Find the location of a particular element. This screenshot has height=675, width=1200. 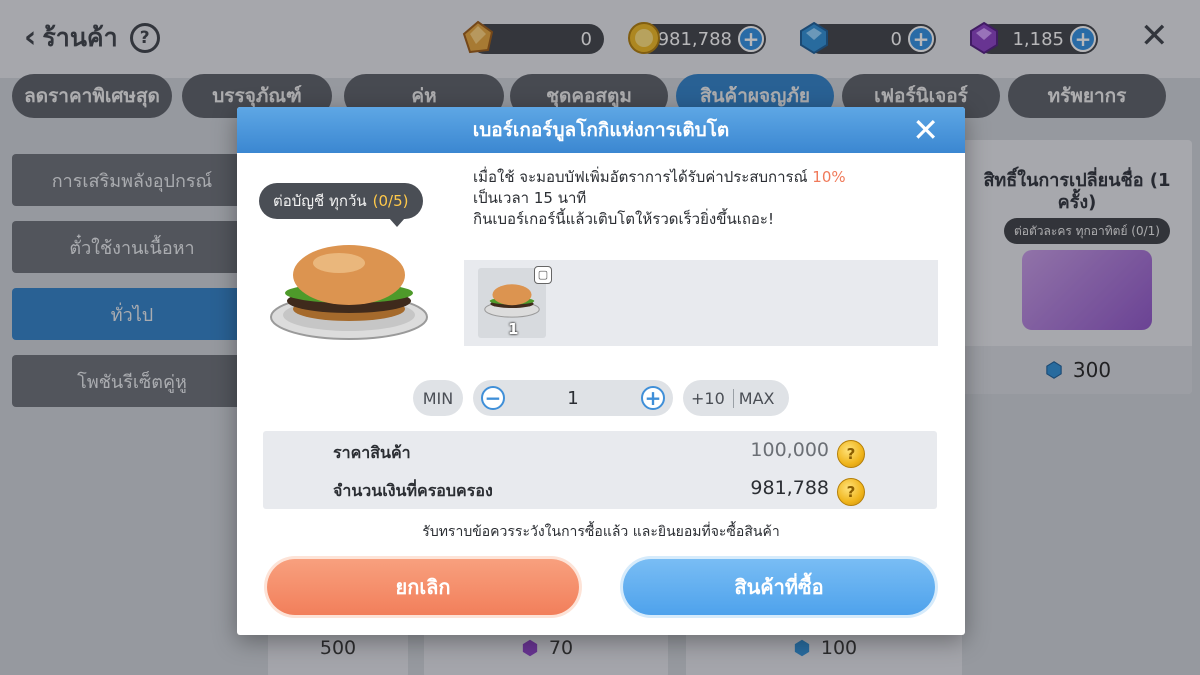

item-slot: ▢ 1 is located at coordinates (515, 302).